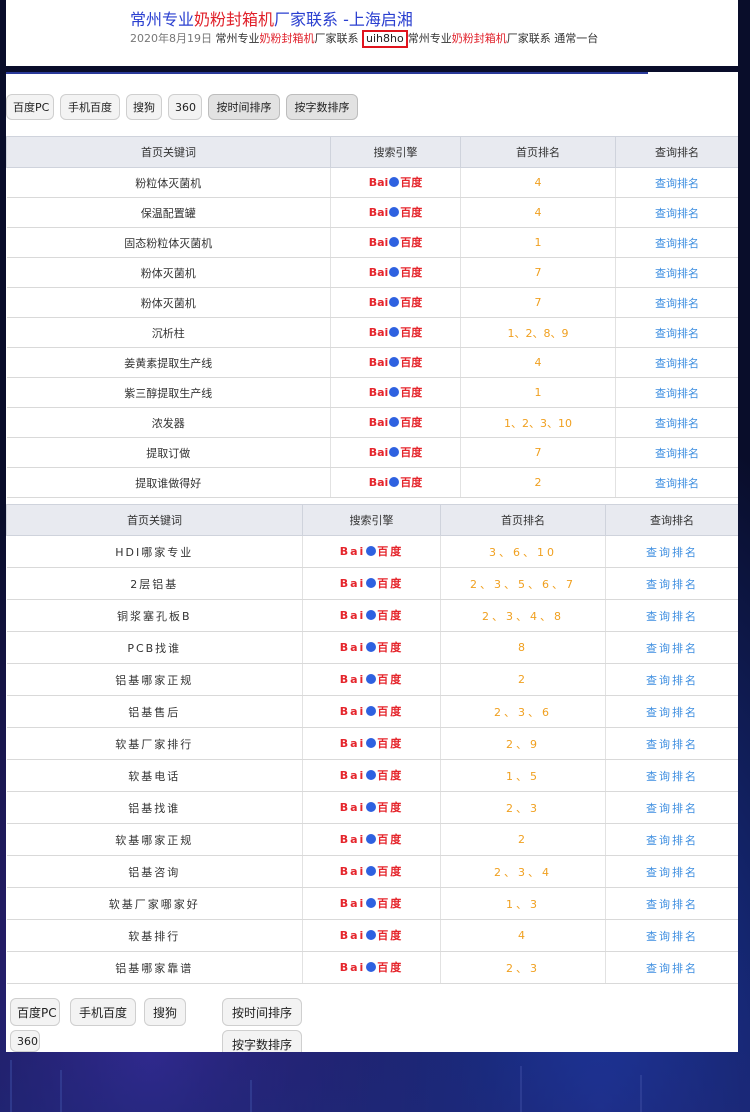  Describe the element at coordinates (168, 392) in the screenshot. I see `keyword-cell: 紫三醇提取生产线` at that location.